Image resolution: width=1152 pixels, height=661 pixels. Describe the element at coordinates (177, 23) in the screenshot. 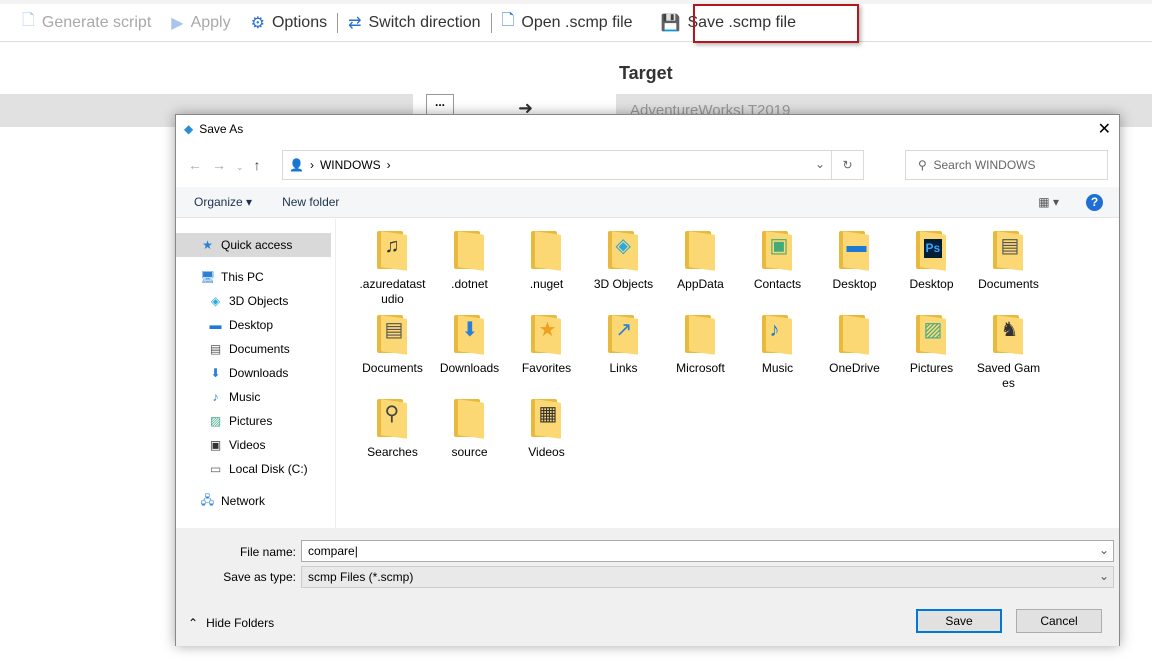

I see `play-icon: ▶` at that location.